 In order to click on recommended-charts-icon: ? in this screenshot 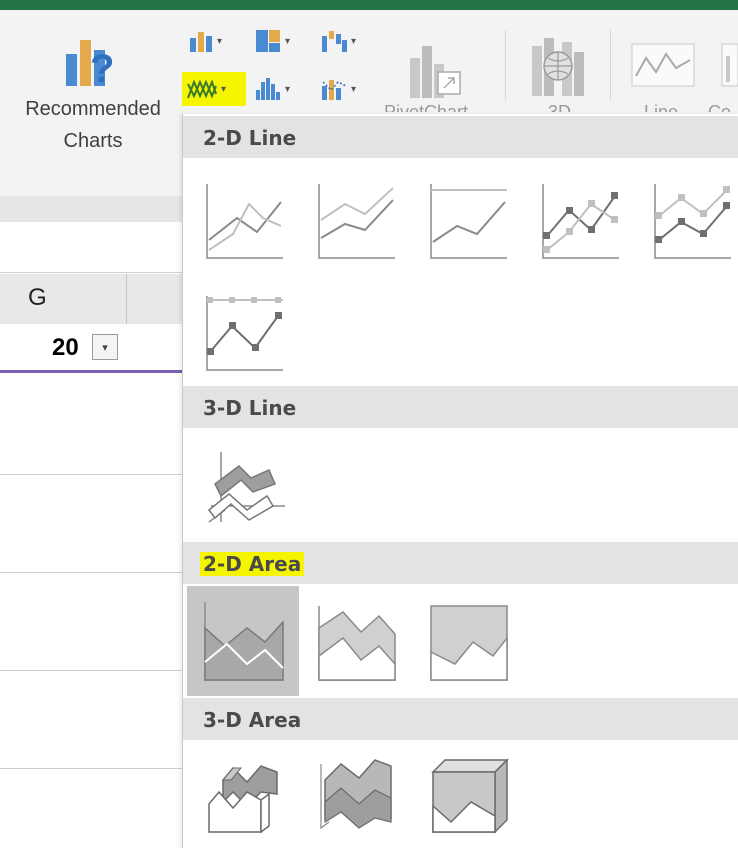, I will do `click(90, 64)`.